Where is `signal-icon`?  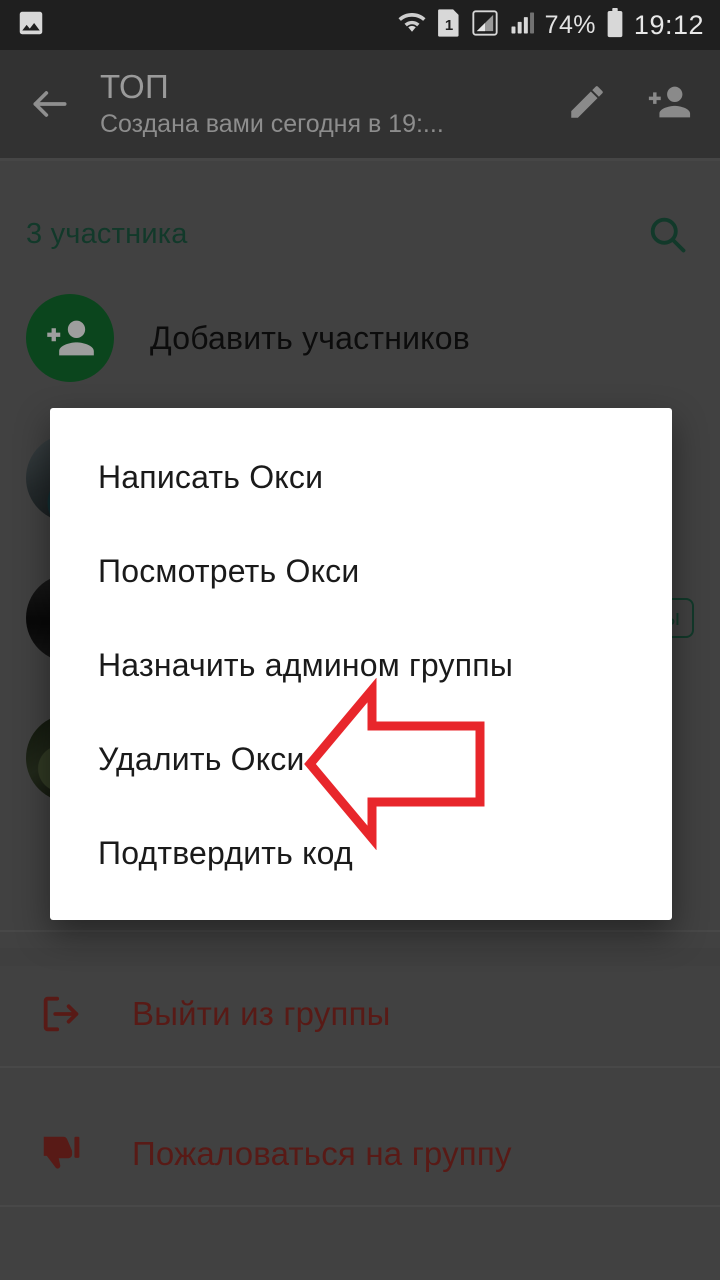 signal-icon is located at coordinates (522, 25).